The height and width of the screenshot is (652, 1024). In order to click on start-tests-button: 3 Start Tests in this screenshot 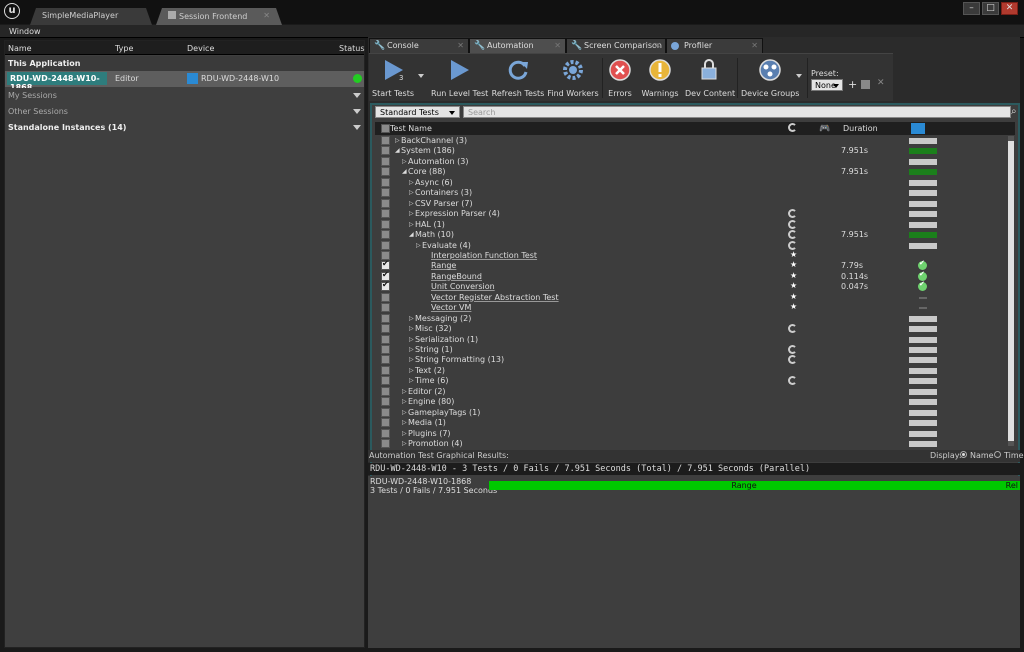, I will do `click(393, 78)`.